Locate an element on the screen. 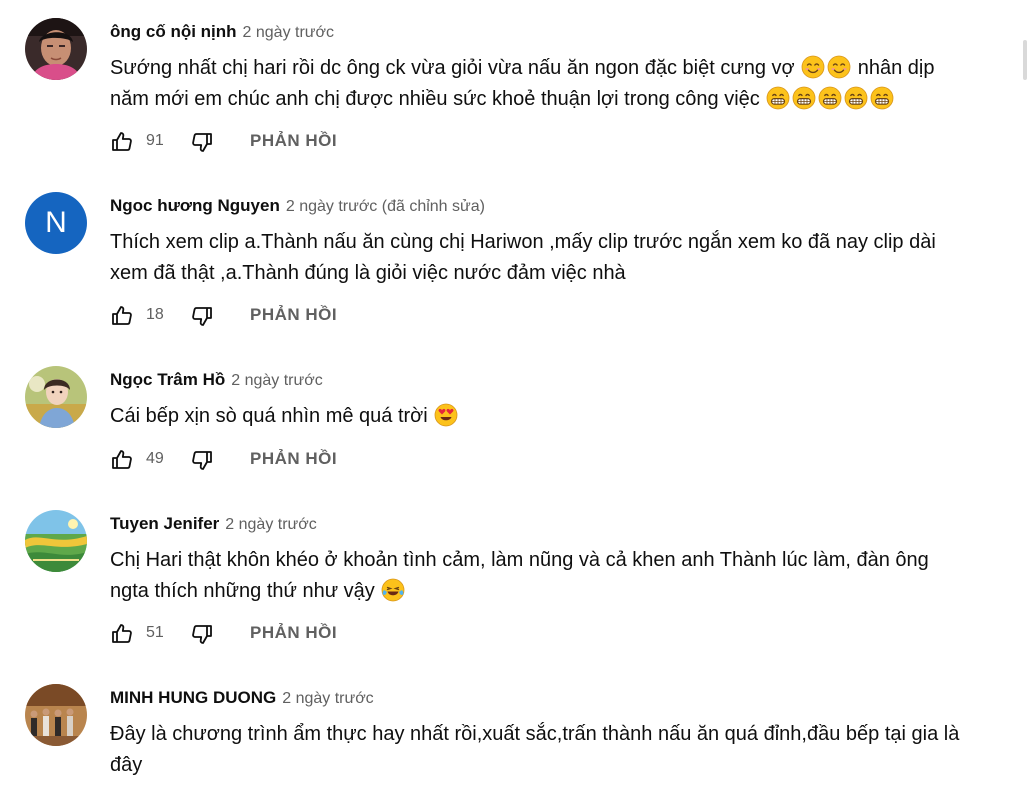 This screenshot has height=795, width=1027. heart-eyes-emoji is located at coordinates (446, 415).